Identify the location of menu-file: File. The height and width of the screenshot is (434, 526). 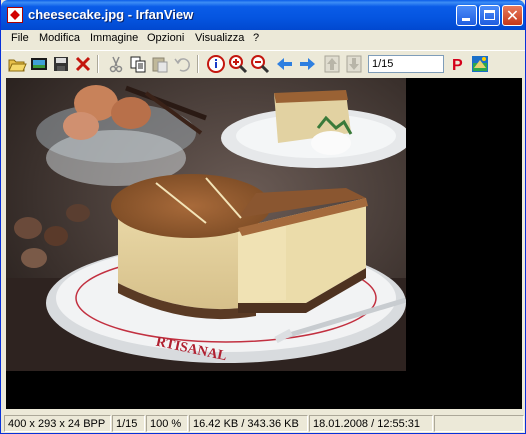
(20, 38).